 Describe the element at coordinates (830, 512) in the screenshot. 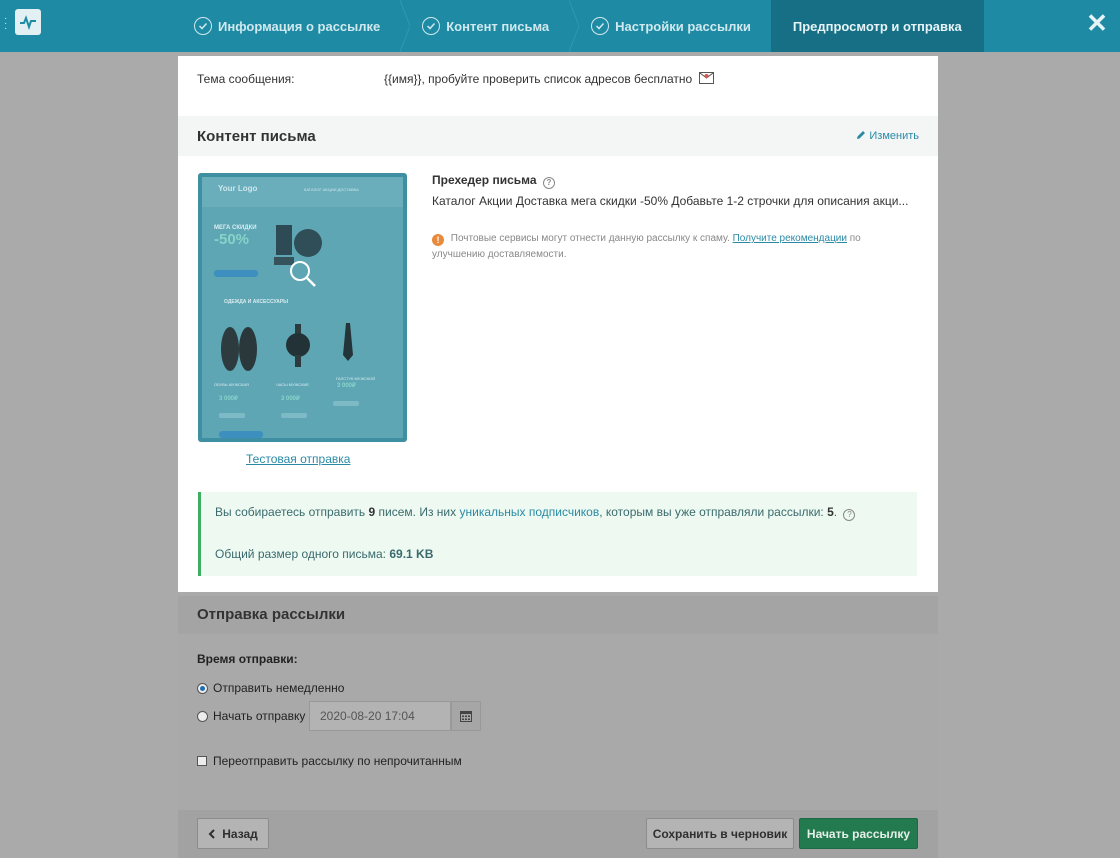

I see `sent-count: 5` at that location.